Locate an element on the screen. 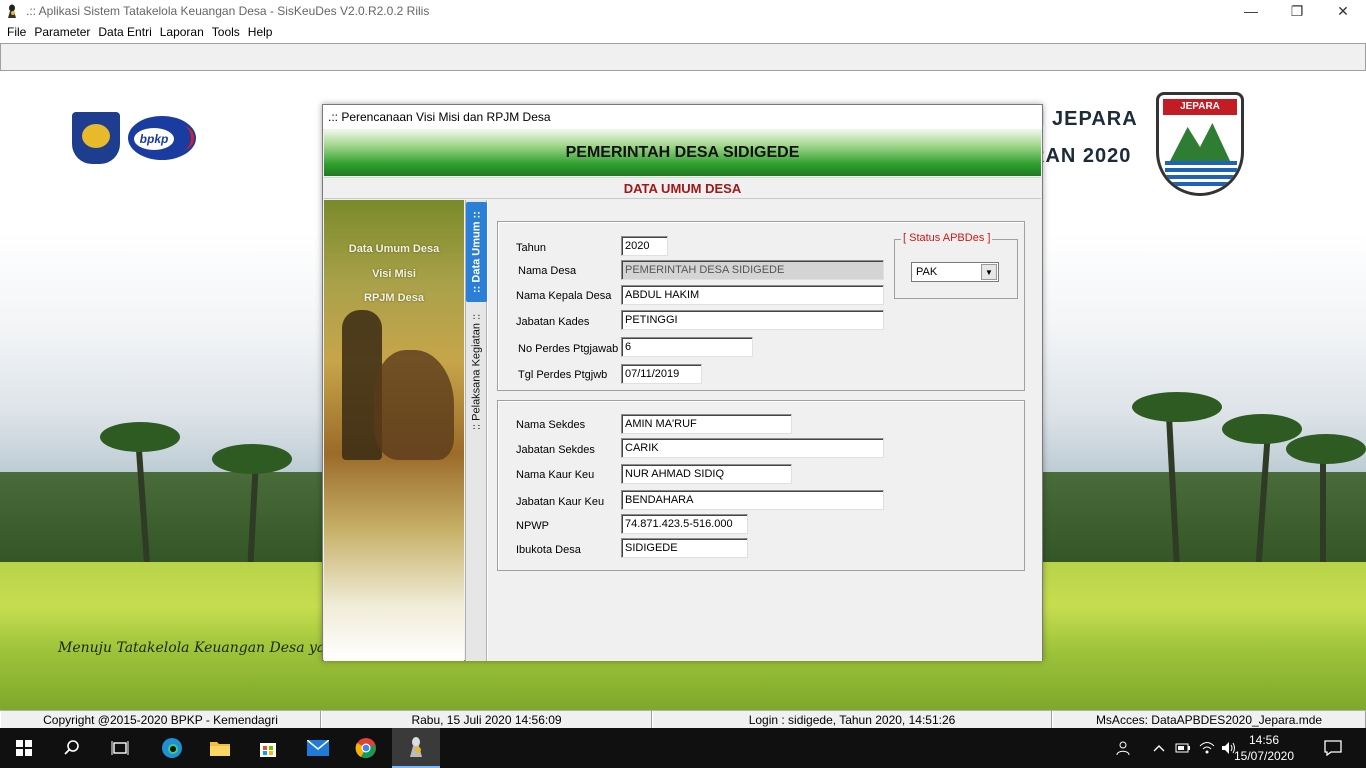 This screenshot has width=1366, height=768. garuda-logo is located at coordinates (96, 138).